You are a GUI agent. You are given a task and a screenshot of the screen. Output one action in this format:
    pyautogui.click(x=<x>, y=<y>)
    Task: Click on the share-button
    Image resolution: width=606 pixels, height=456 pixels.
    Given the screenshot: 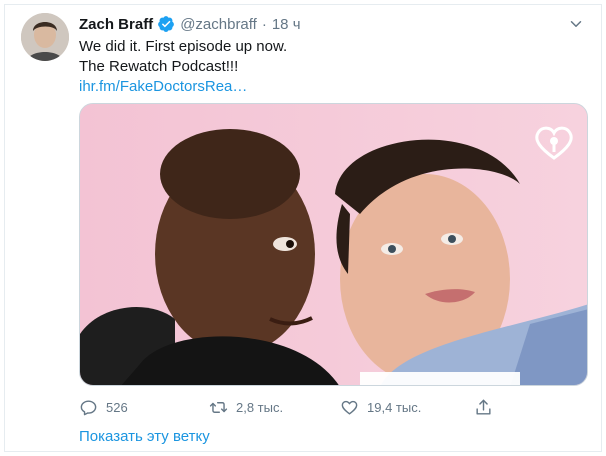 What is the action you would take?
    pyautogui.click(x=483, y=407)
    